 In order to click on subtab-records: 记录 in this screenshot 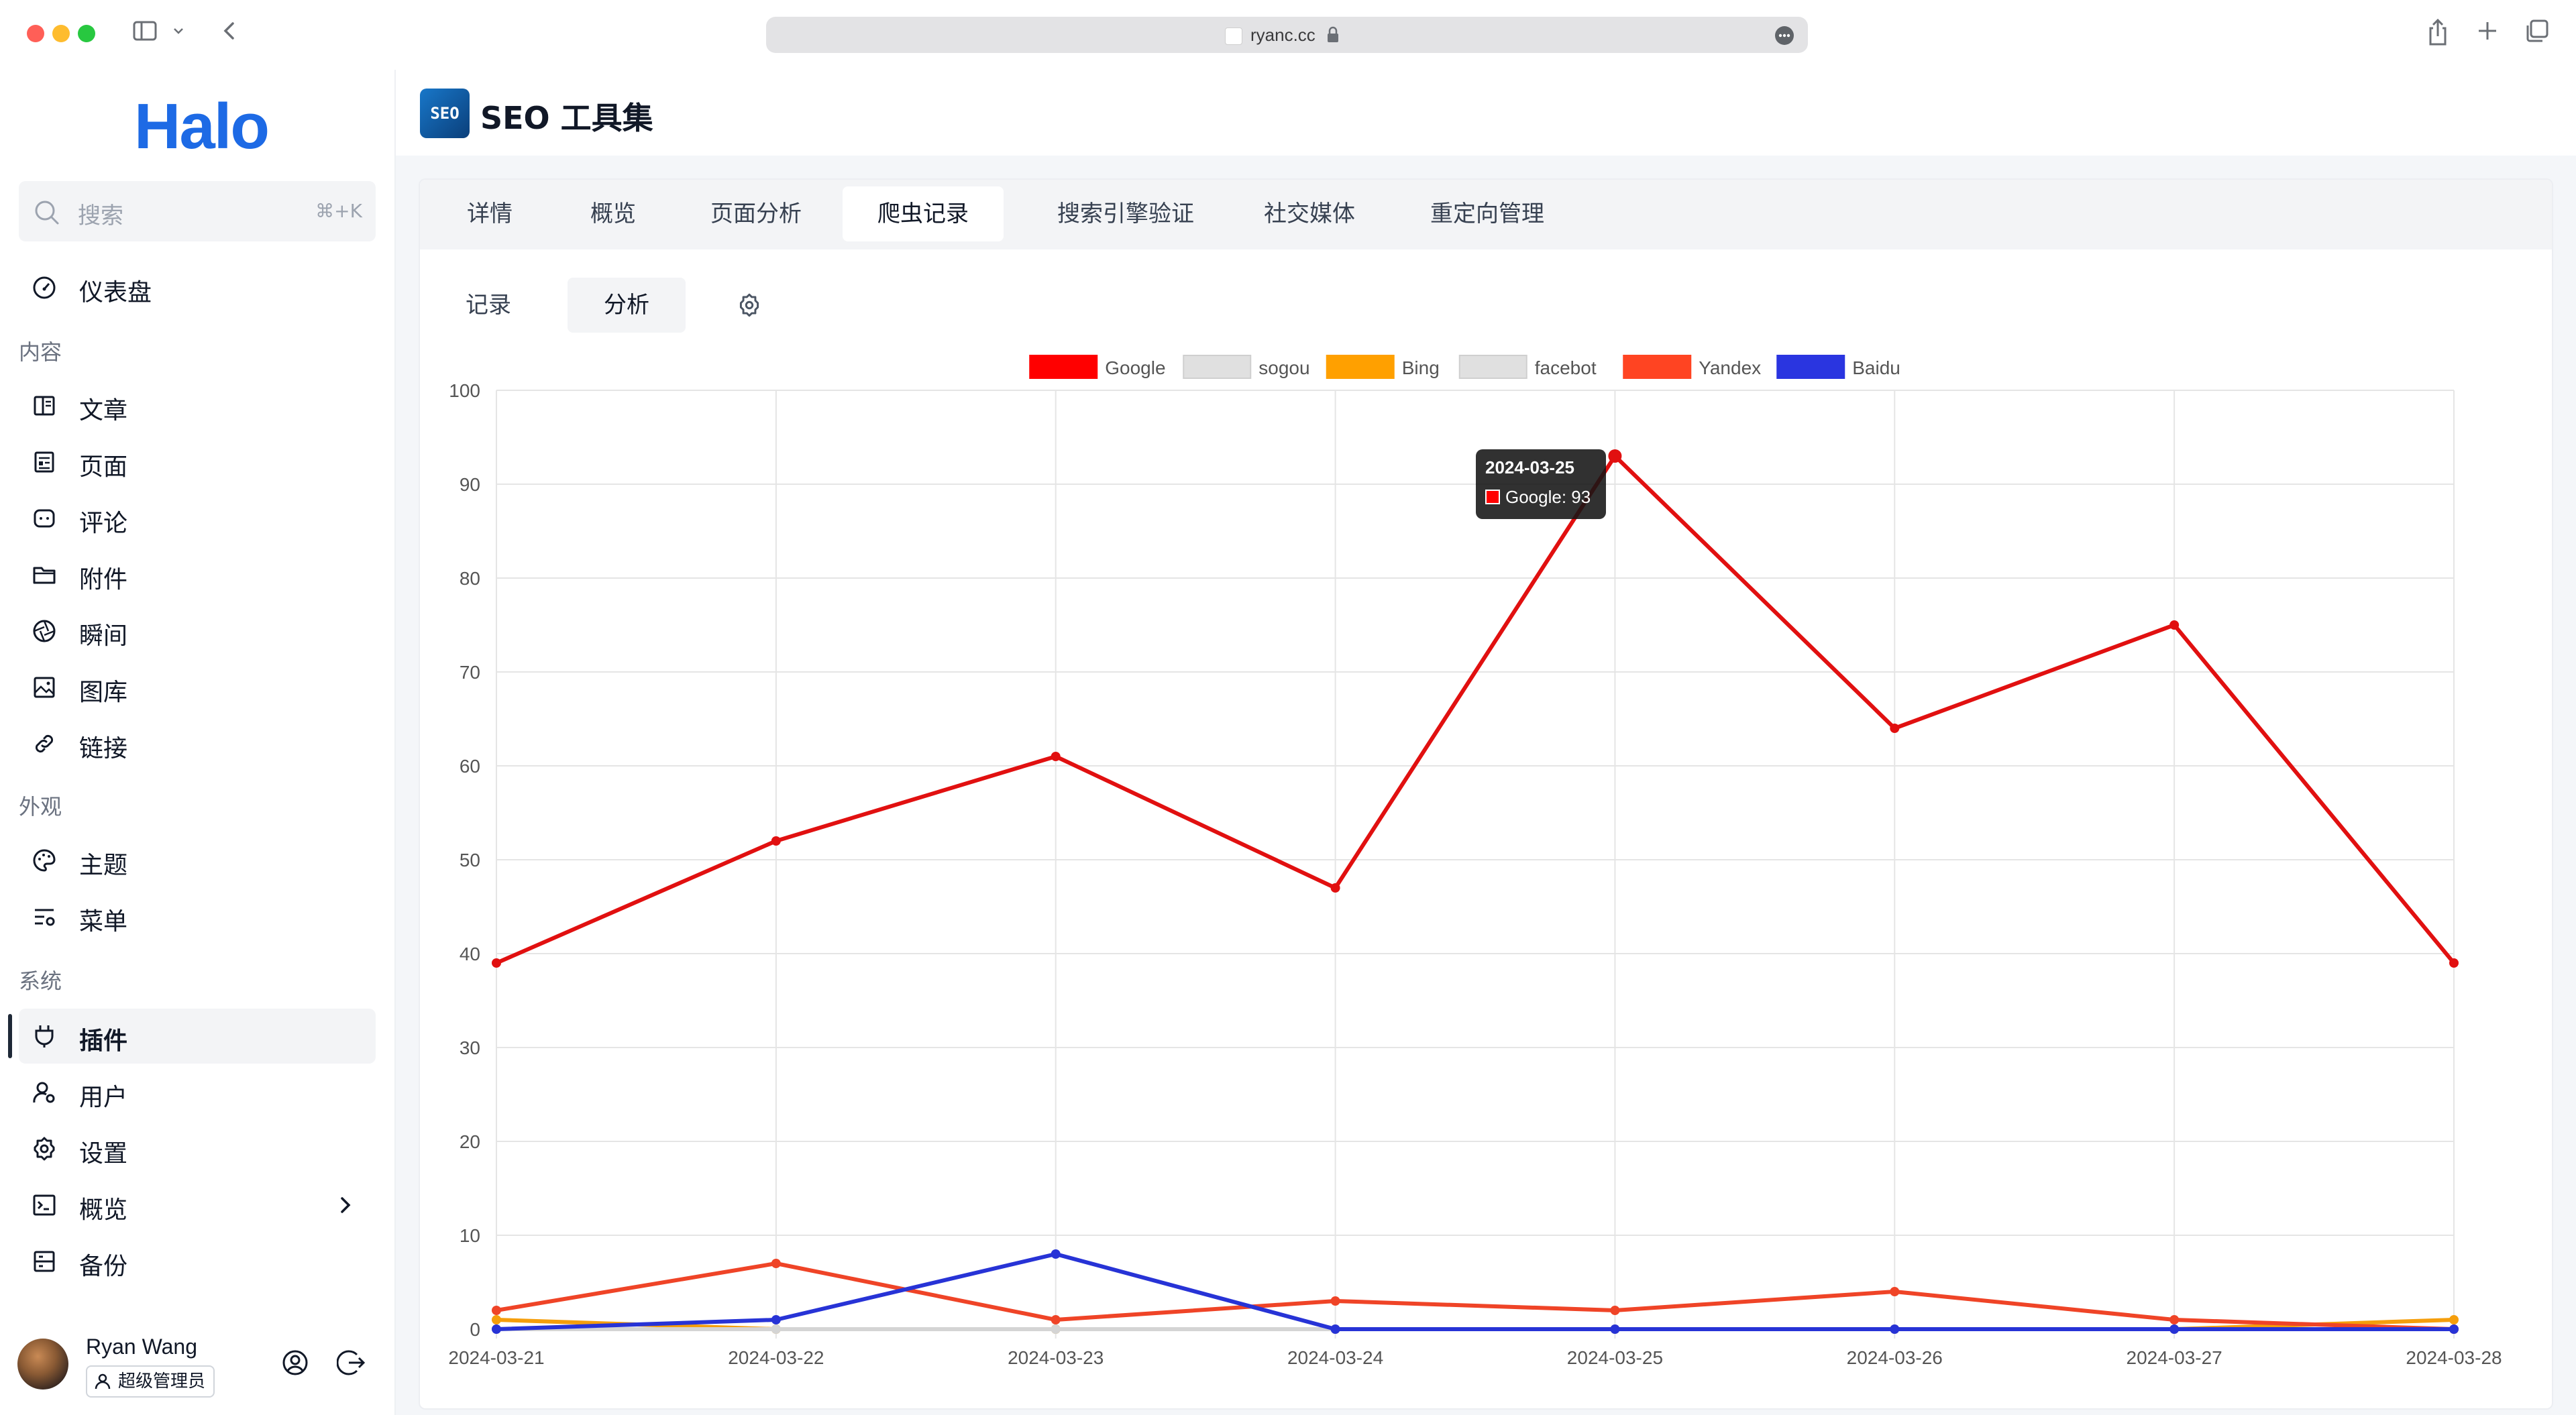, I will do `click(488, 305)`.